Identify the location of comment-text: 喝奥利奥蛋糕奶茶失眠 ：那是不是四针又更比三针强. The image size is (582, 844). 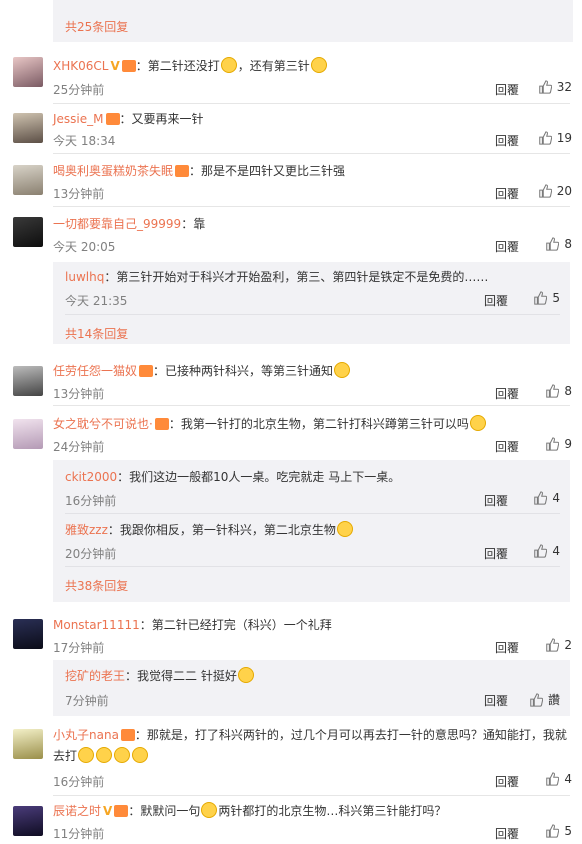
(199, 171).